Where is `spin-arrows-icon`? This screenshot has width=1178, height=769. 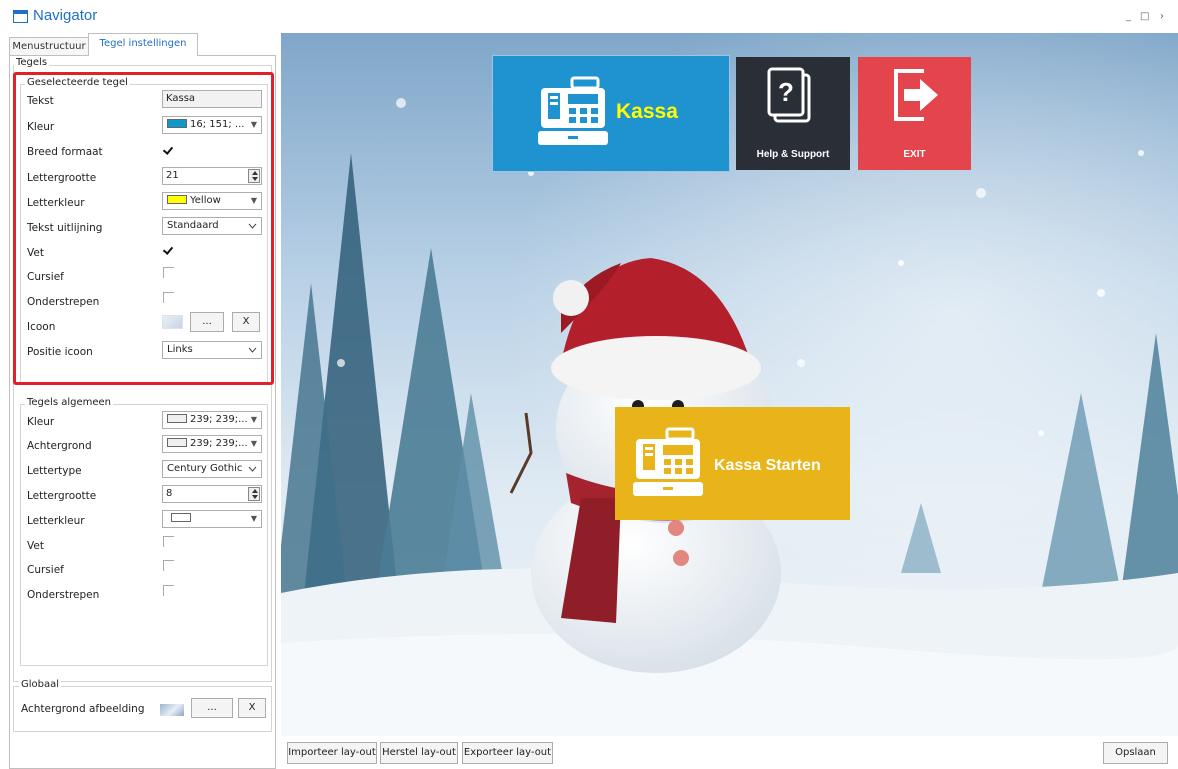 spin-arrows-icon is located at coordinates (254, 494).